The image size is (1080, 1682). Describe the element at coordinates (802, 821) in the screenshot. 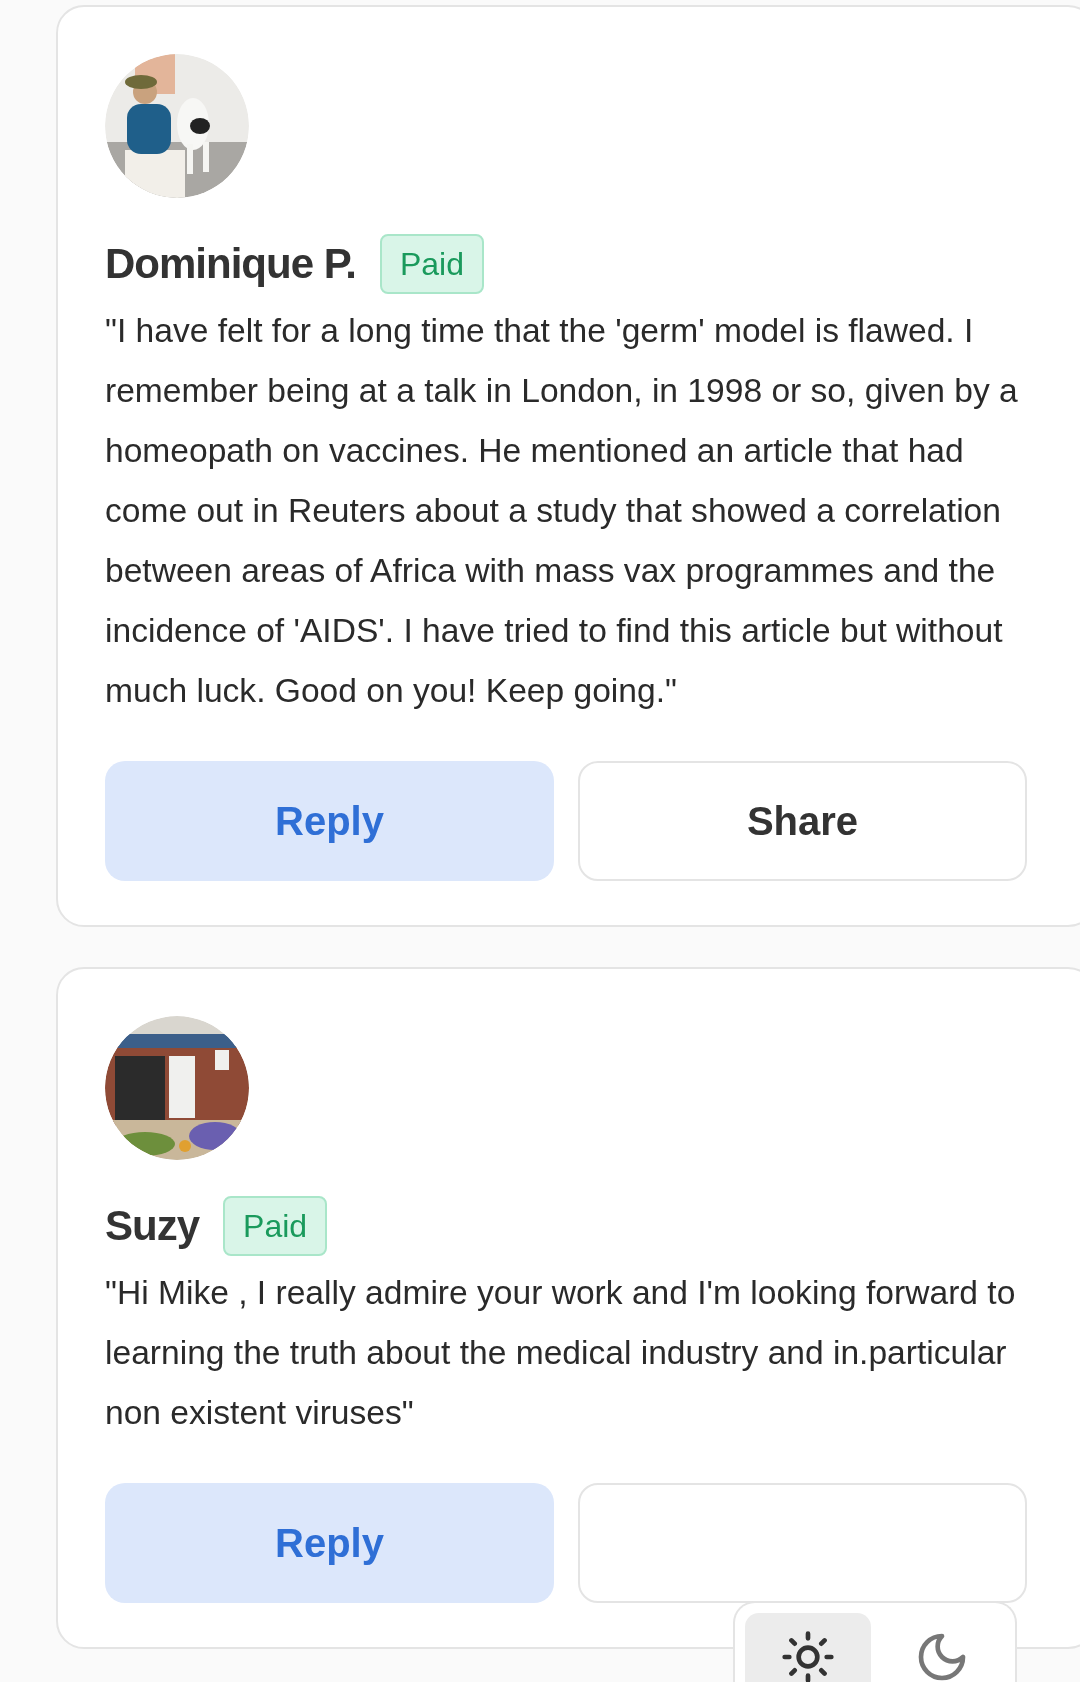

I see `share-button: Share` at that location.